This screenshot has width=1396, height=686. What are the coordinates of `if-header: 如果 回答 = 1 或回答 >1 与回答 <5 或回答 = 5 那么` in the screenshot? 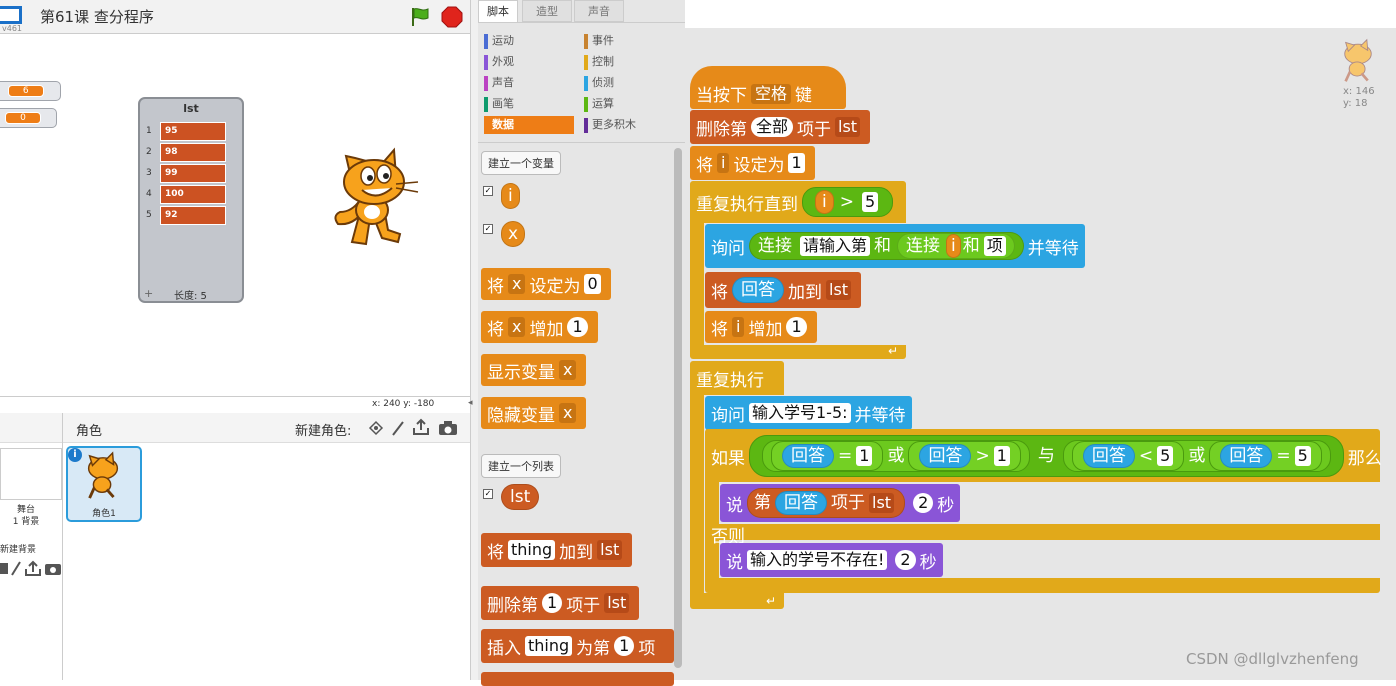 It's located at (1046, 456).